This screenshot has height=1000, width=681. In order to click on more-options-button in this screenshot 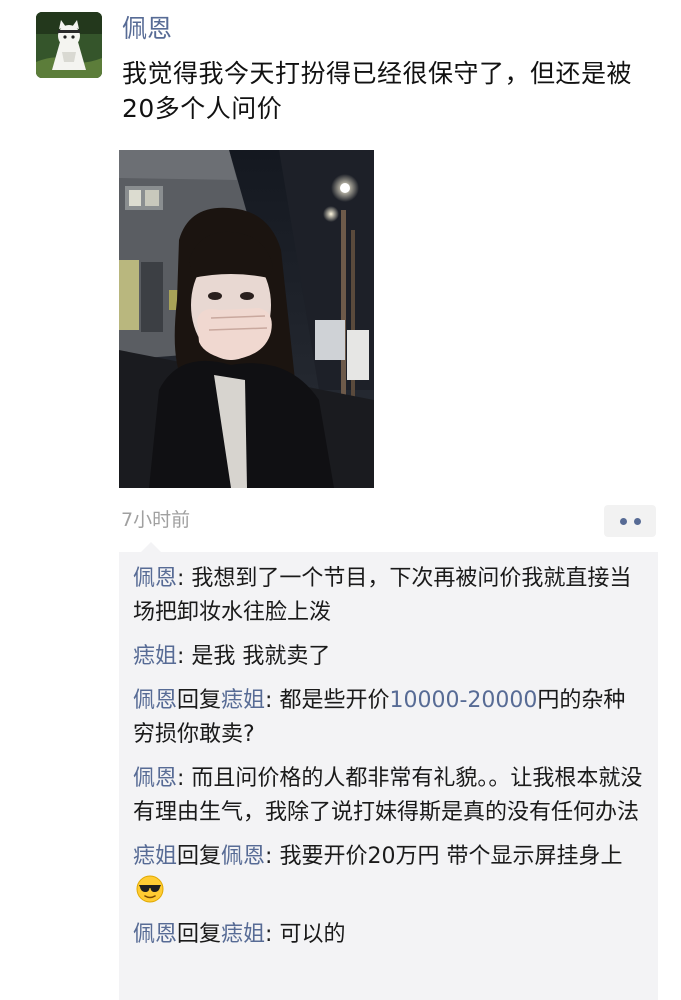, I will do `click(630, 521)`.